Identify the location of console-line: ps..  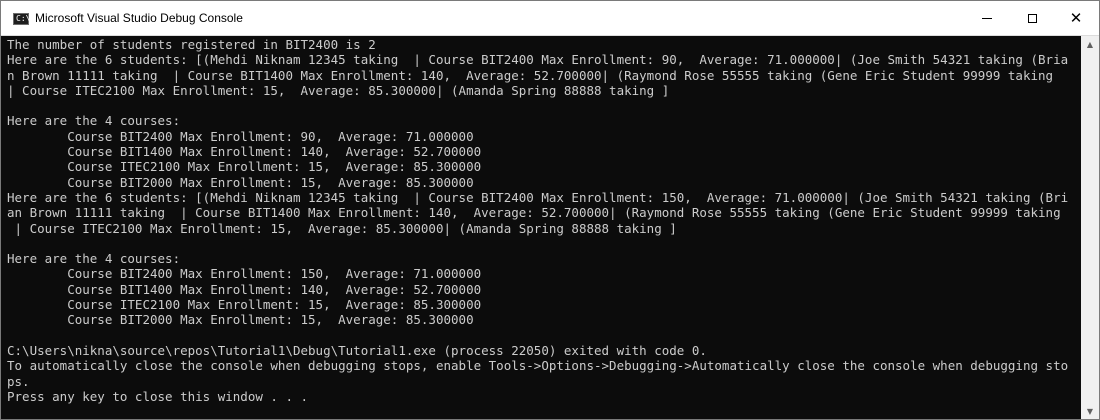
(18, 381).